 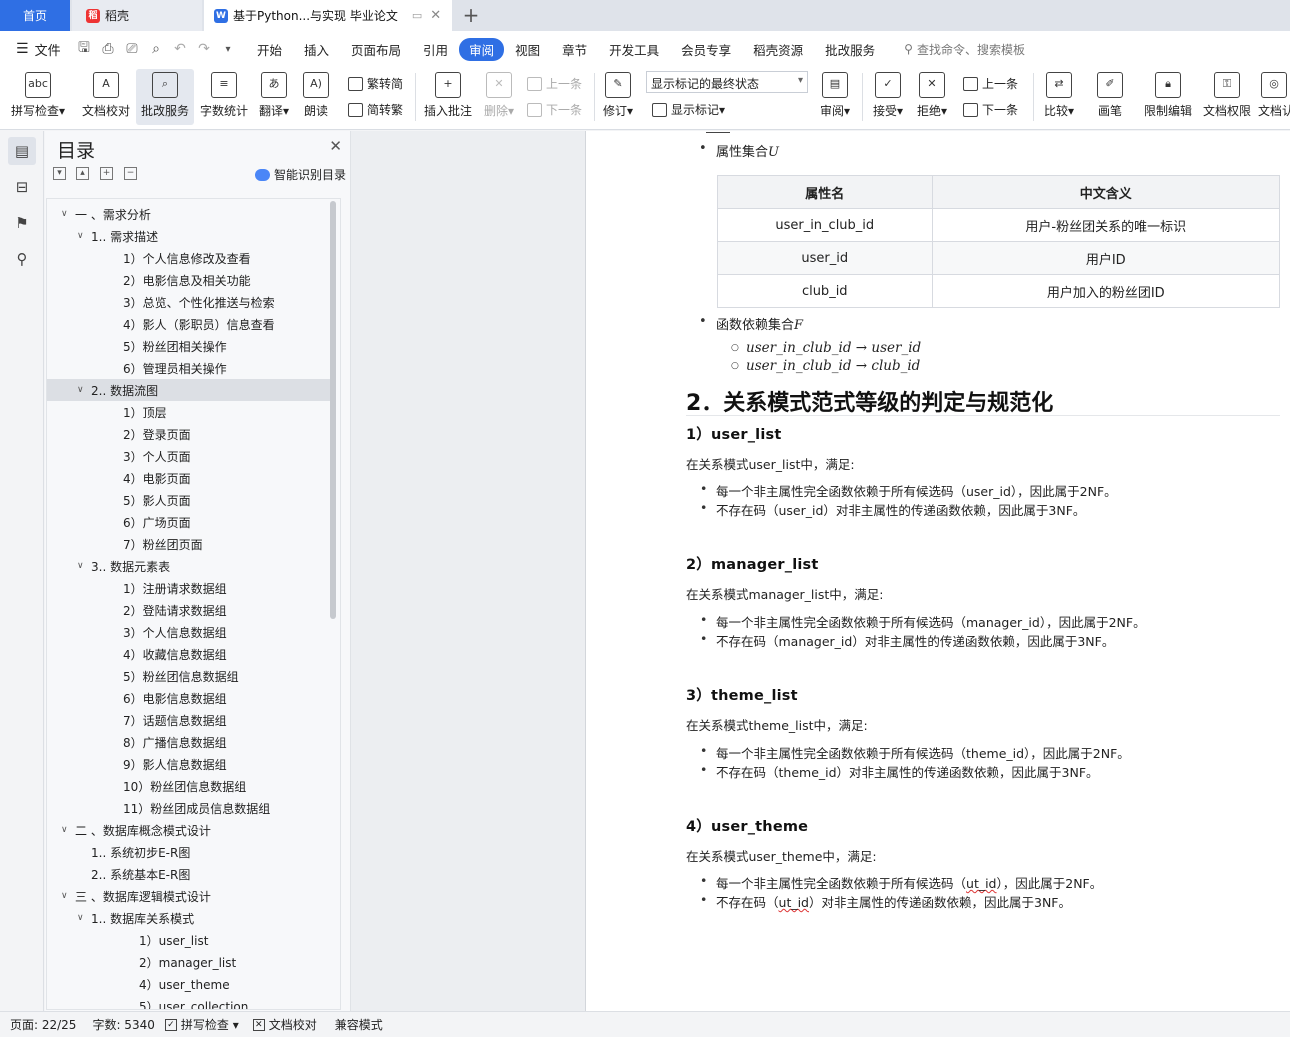 What do you see at coordinates (189, 786) in the screenshot?
I see `toc-item: 10）粉丝团信息数据组` at bounding box center [189, 786].